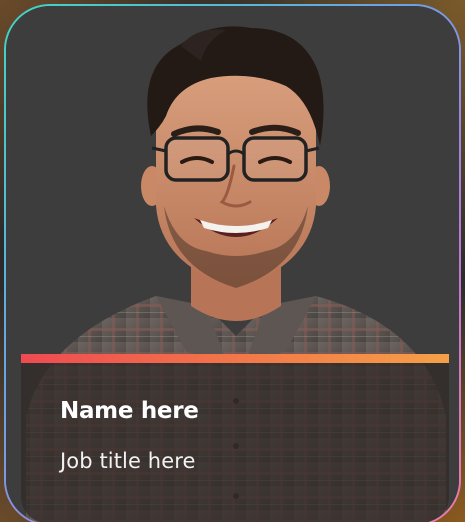 The image size is (465, 522). I want to click on profile-name: Name here, so click(129, 411).